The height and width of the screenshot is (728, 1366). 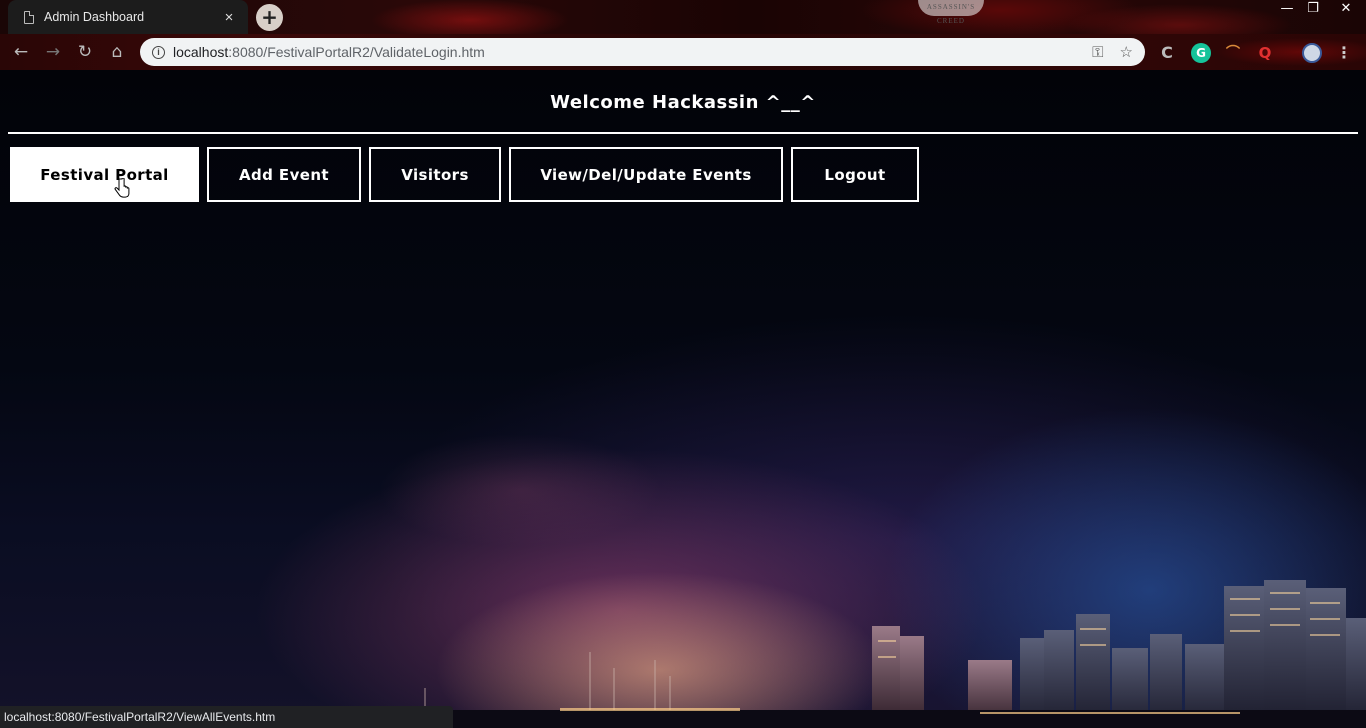 What do you see at coordinates (21, 53) in the screenshot?
I see `back-arrow-icon: ←` at bounding box center [21, 53].